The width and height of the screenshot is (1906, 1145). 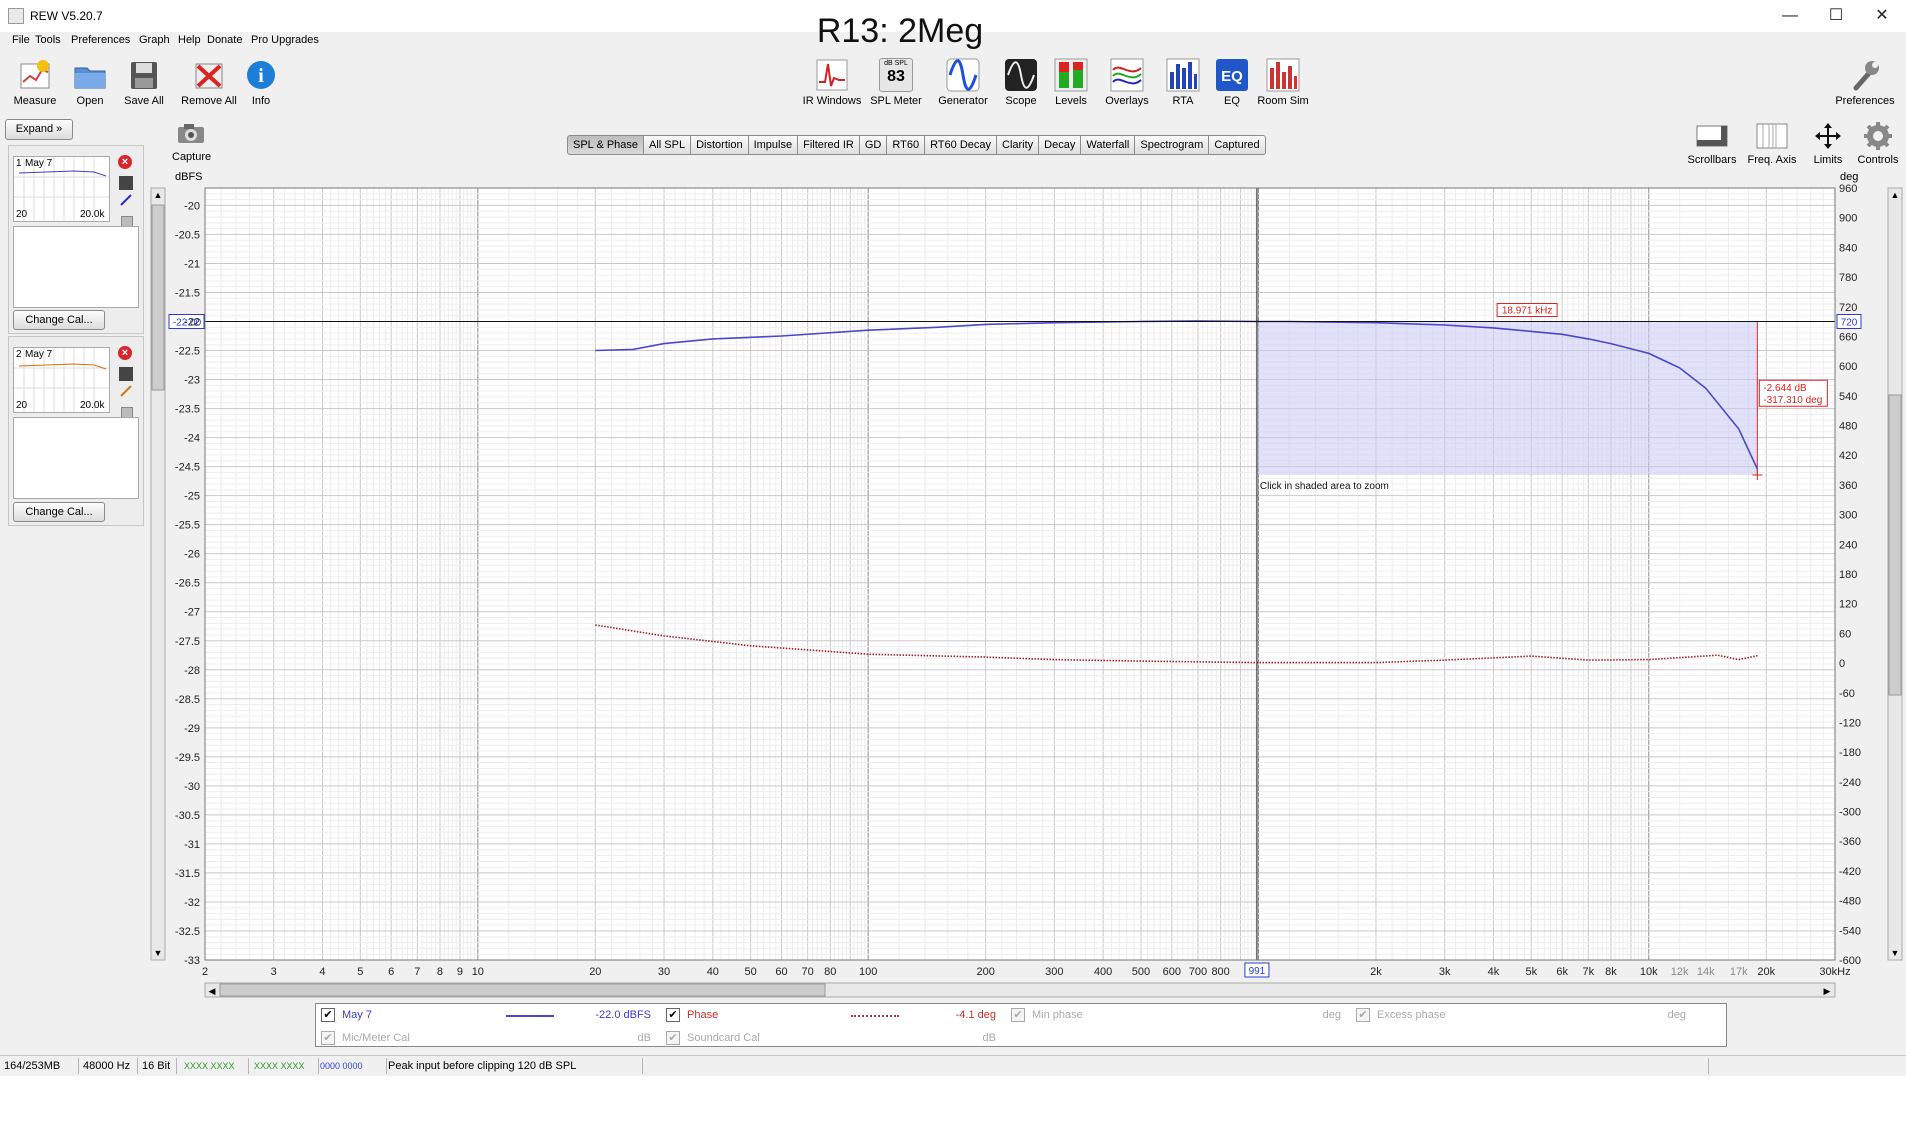 What do you see at coordinates (192, 264) in the screenshot?
I see `y-tick-label: -21` at bounding box center [192, 264].